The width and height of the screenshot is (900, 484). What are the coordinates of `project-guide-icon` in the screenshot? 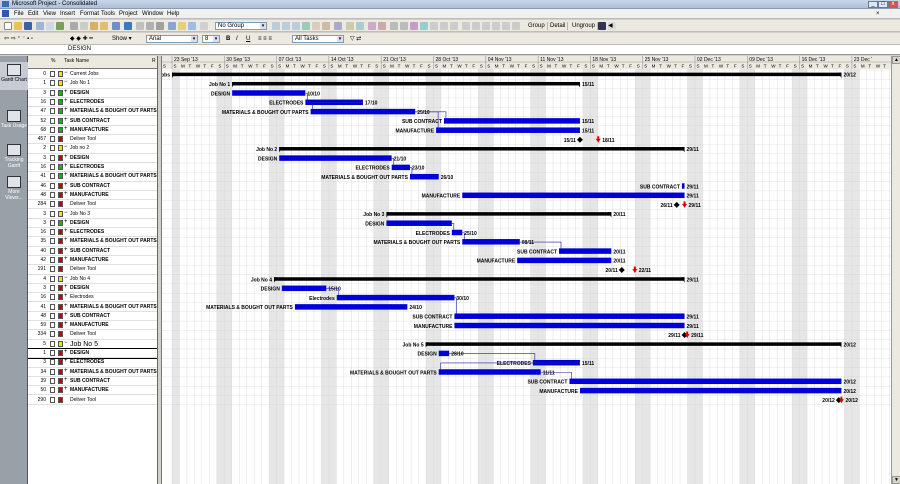 It's located at (454, 26).